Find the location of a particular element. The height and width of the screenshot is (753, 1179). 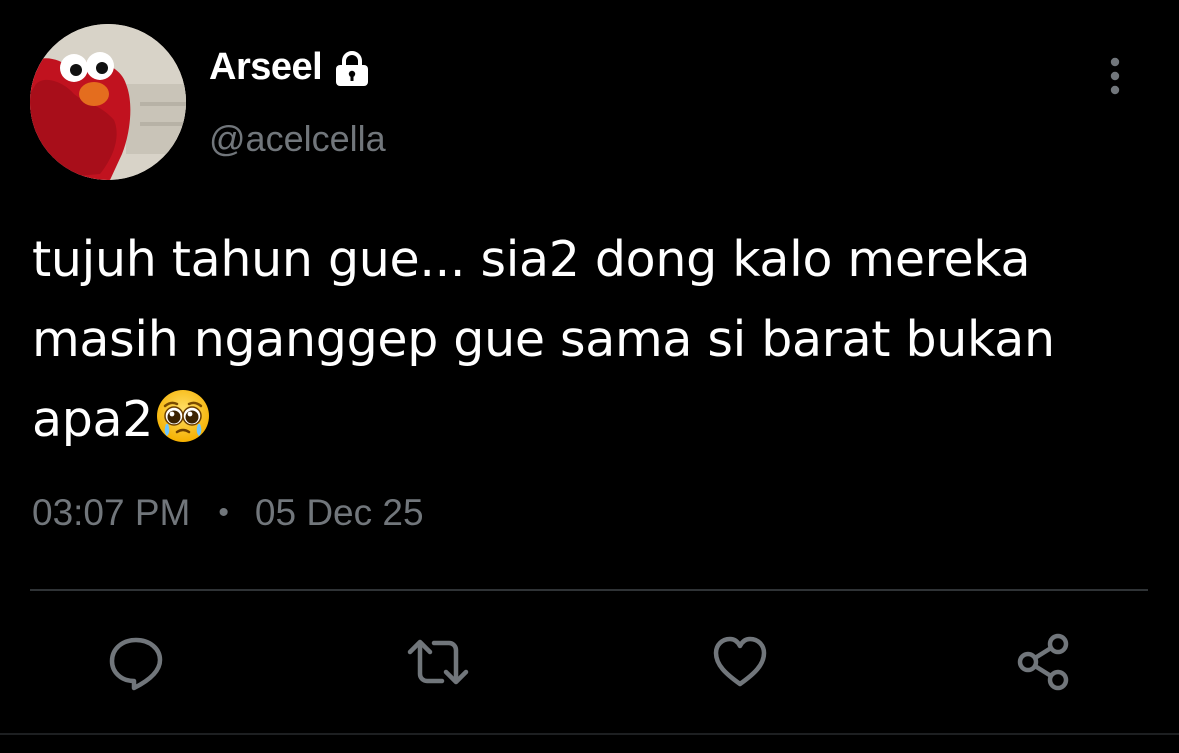

heart-icon is located at coordinates (740, 661).